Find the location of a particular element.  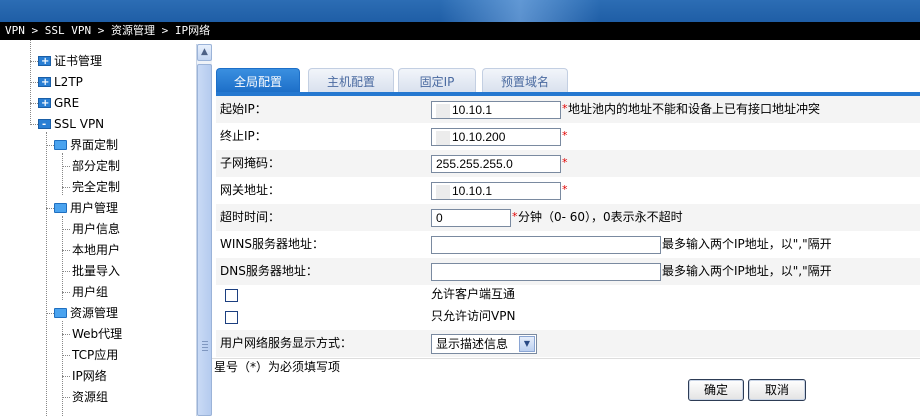

sidebar-scrollbar: ▲ is located at coordinates (204, 230).